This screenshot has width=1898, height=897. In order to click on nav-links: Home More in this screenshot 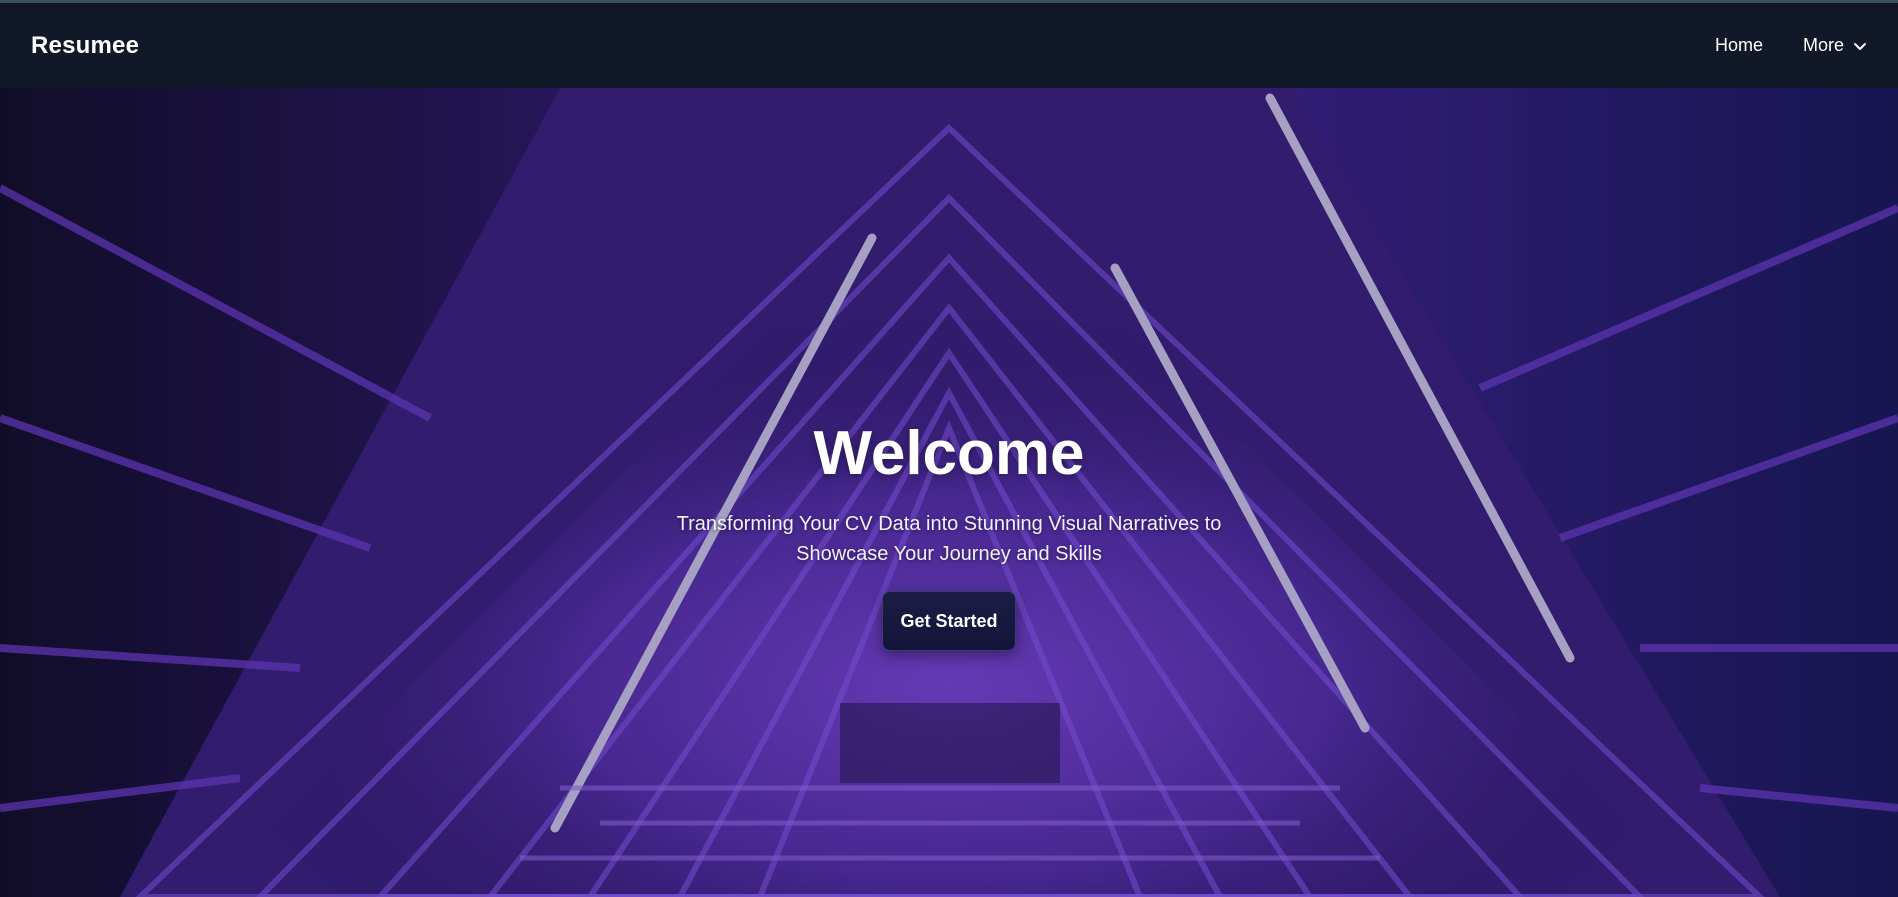, I will do `click(1791, 45)`.